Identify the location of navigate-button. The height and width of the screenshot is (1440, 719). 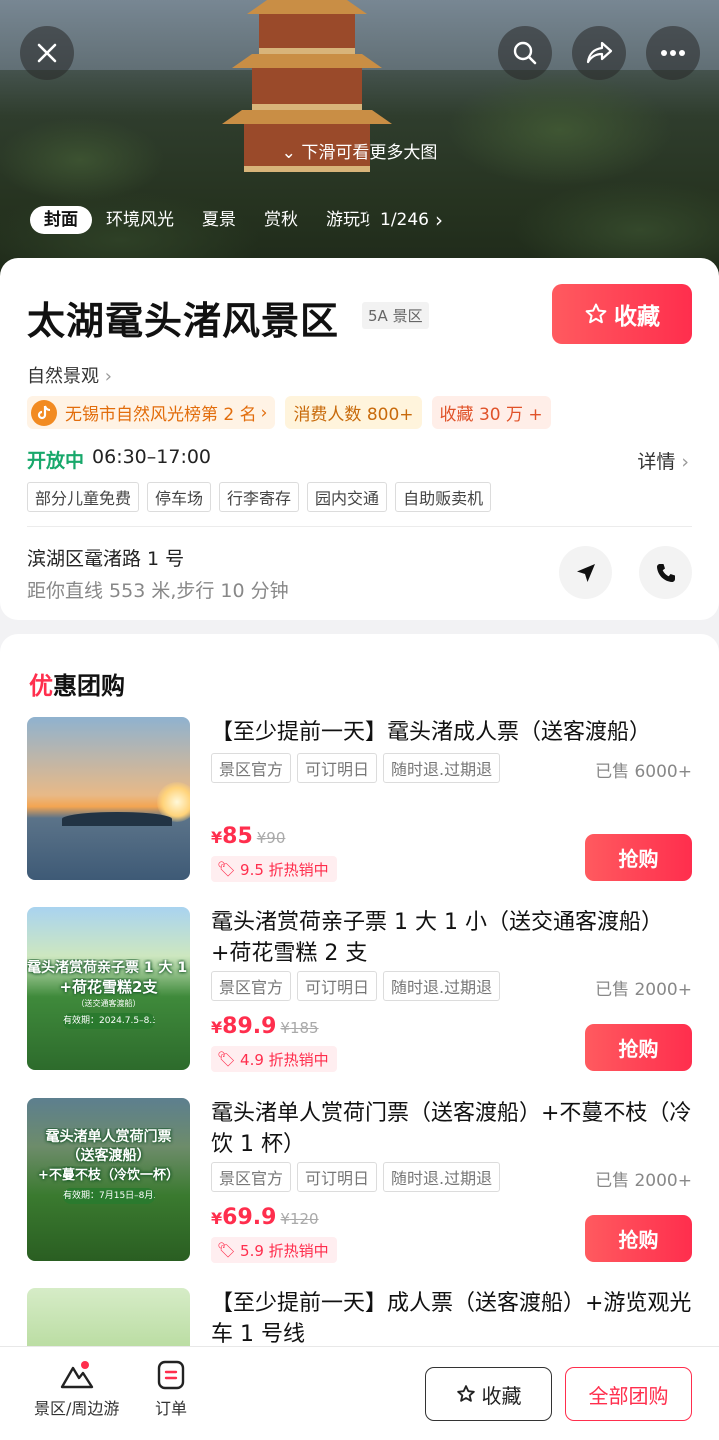
(585, 572).